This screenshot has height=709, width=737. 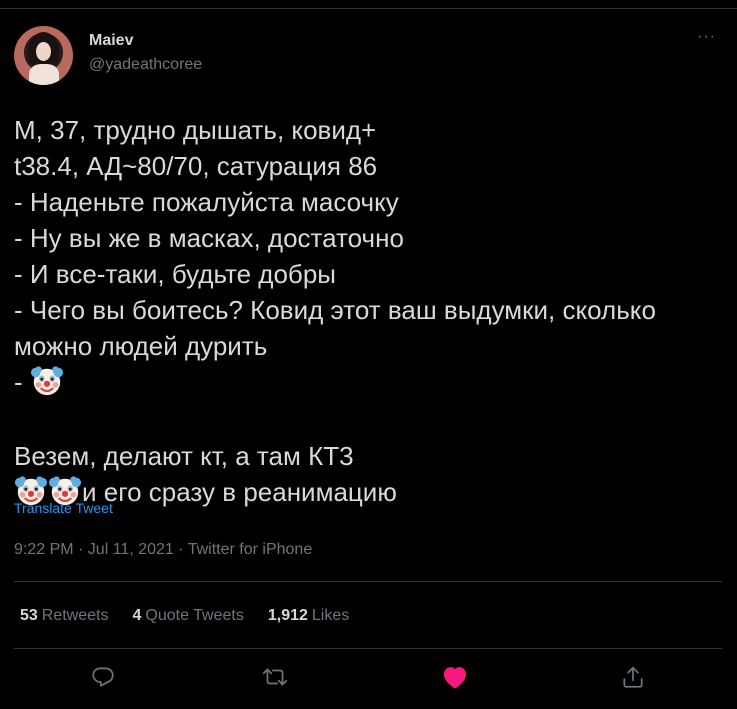 What do you see at coordinates (368, 680) in the screenshot?
I see `action-bar` at bounding box center [368, 680].